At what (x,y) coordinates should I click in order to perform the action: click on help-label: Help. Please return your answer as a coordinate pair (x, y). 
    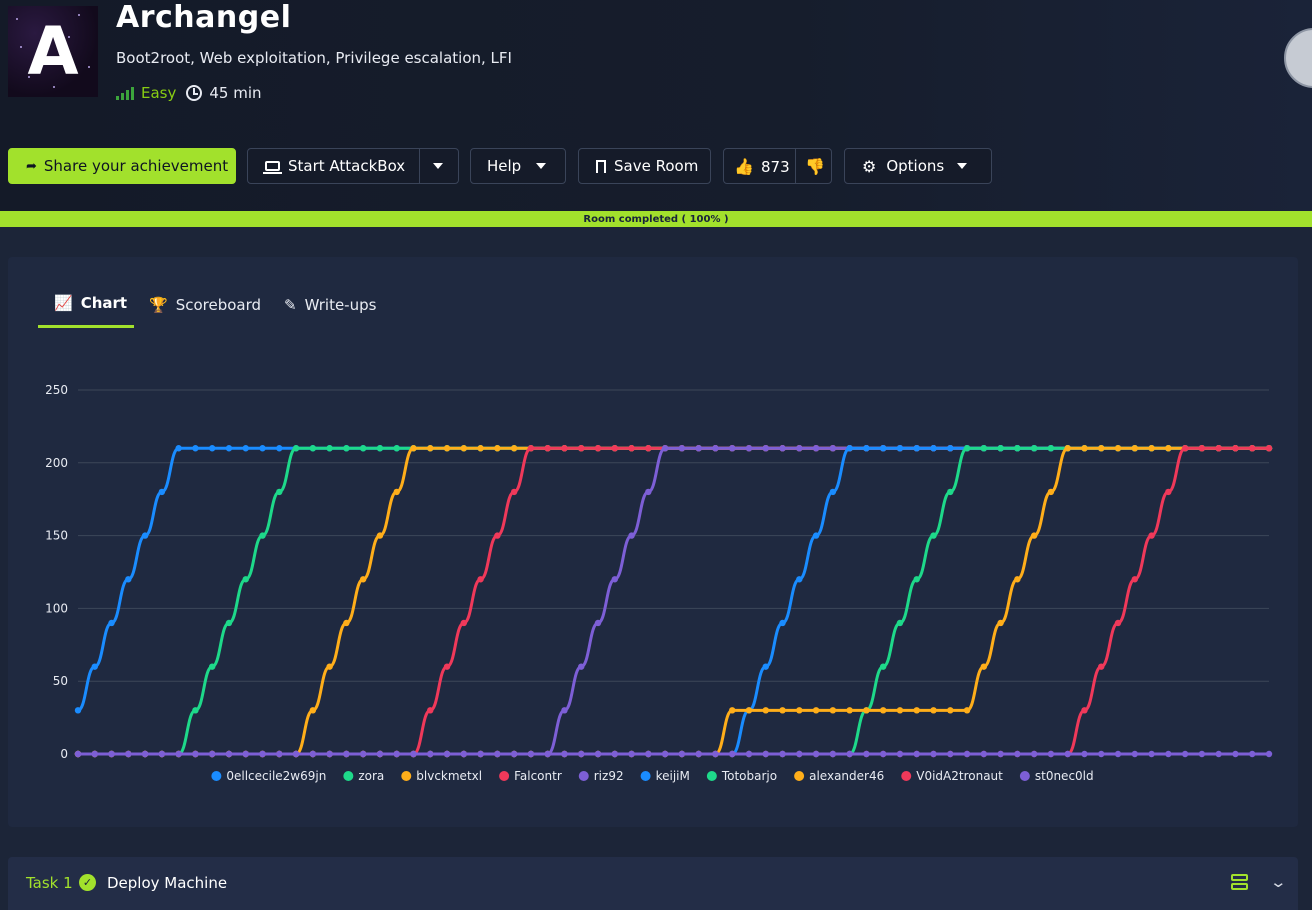
    Looking at the image, I should click on (504, 166).